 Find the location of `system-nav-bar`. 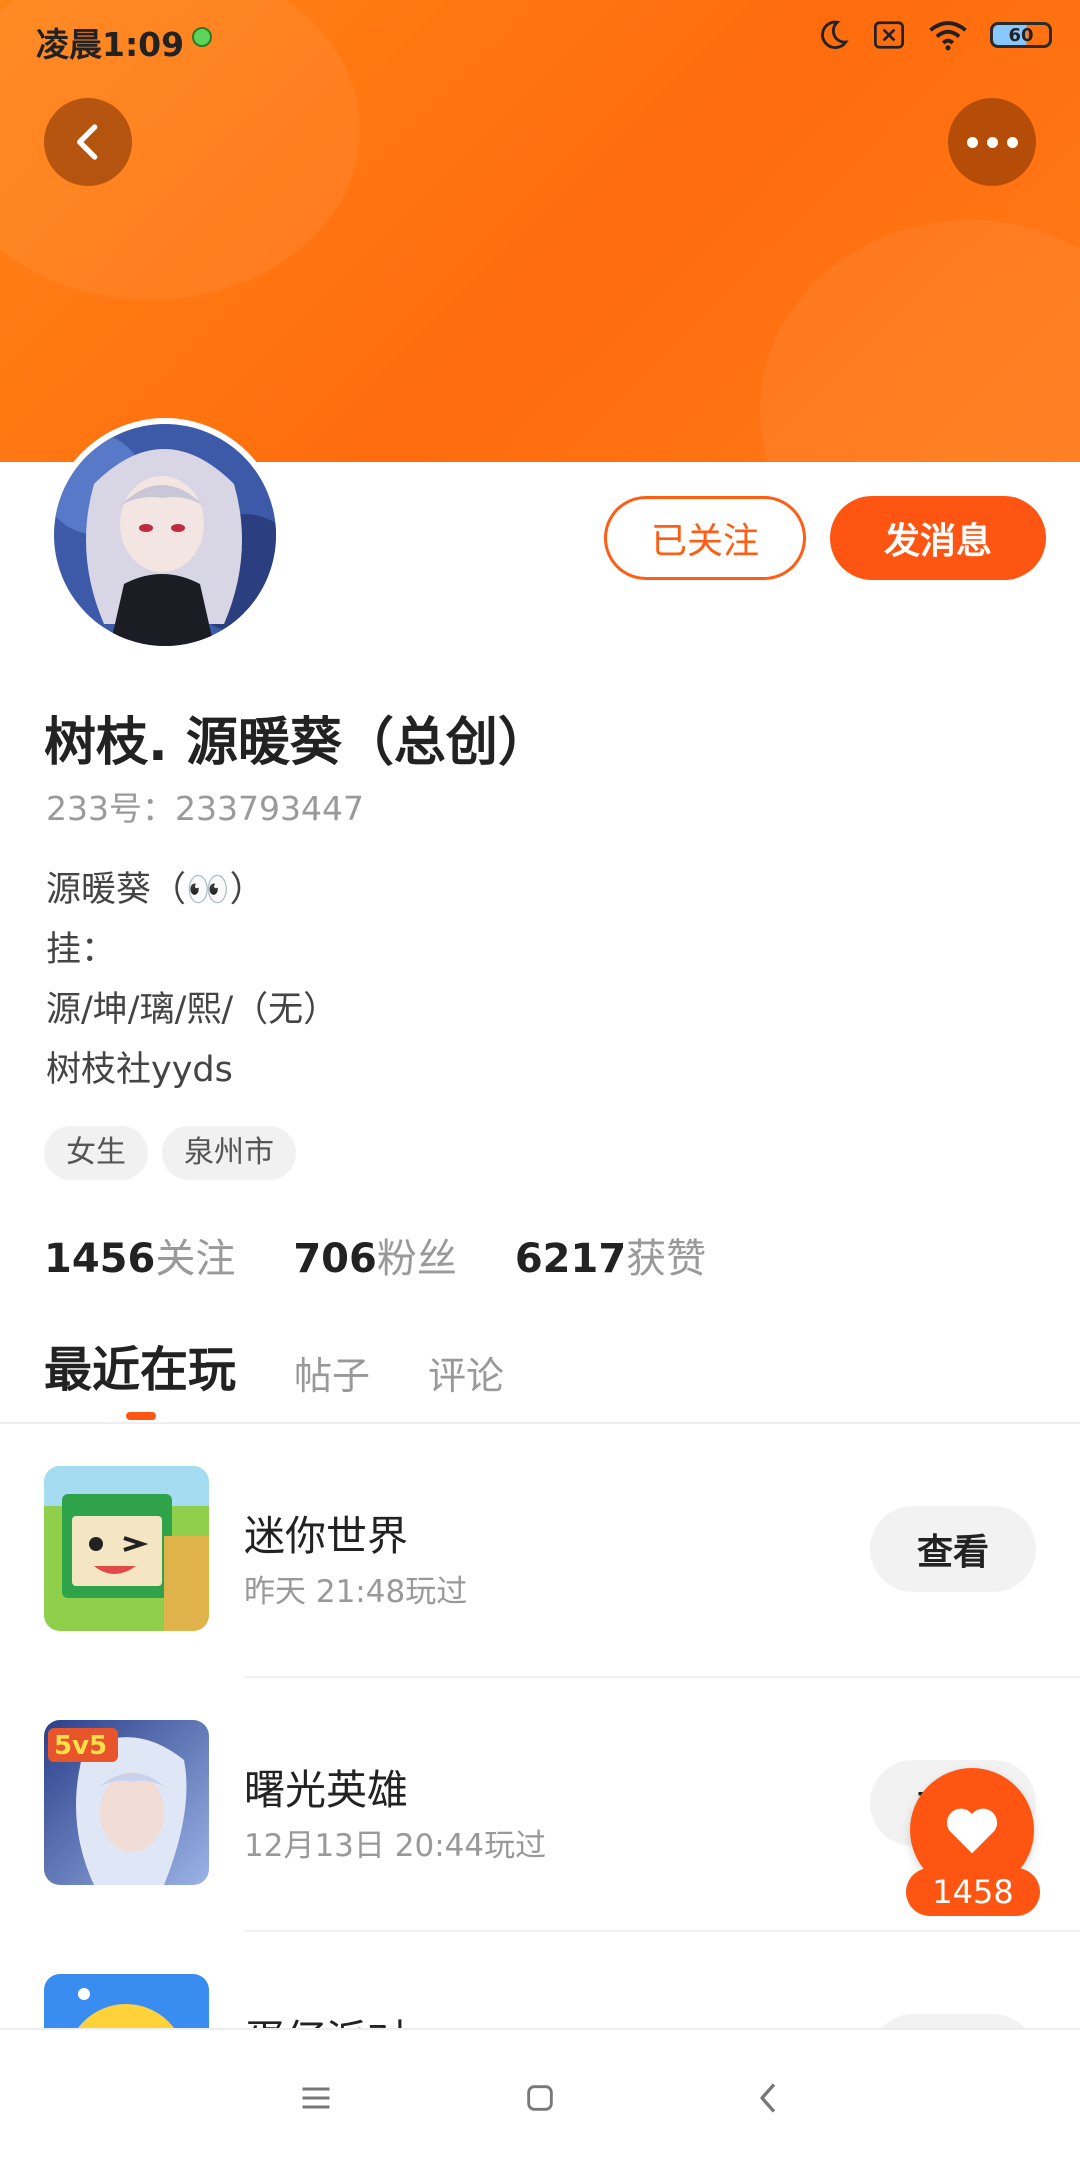

system-nav-bar is located at coordinates (540, 2095).